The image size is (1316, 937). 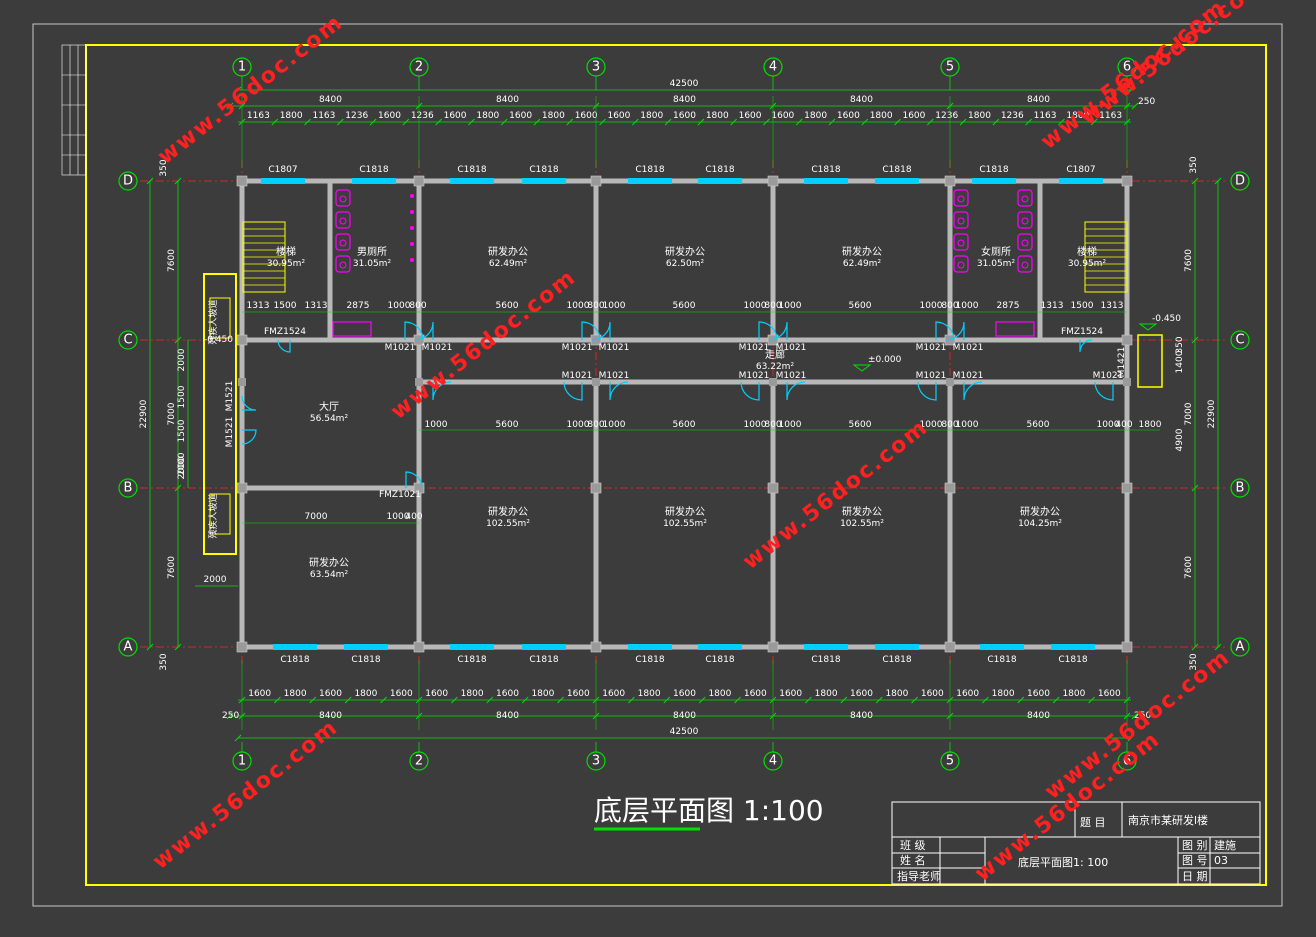 I want to click on toilet-bowl, so click(x=961, y=243).